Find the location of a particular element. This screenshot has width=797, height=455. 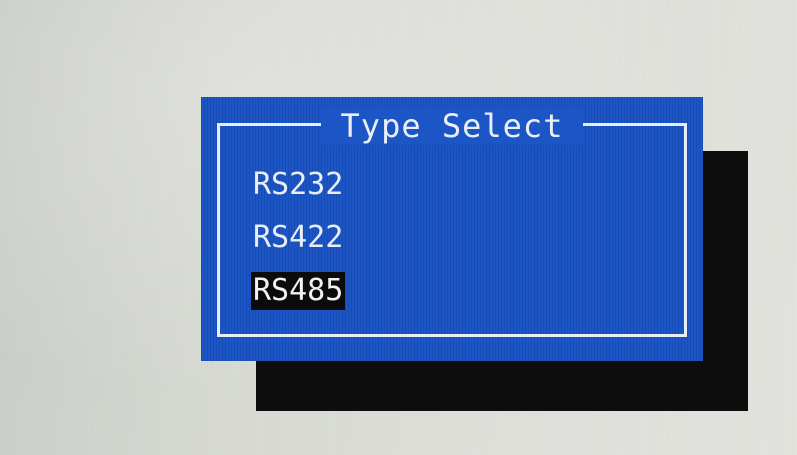

option-rs422: RS422 is located at coordinates (298, 238).